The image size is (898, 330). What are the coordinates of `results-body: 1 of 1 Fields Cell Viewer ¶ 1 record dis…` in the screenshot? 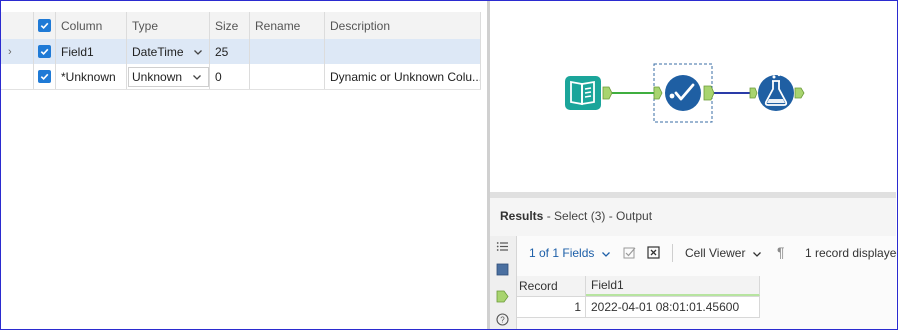 It's located at (707, 282).